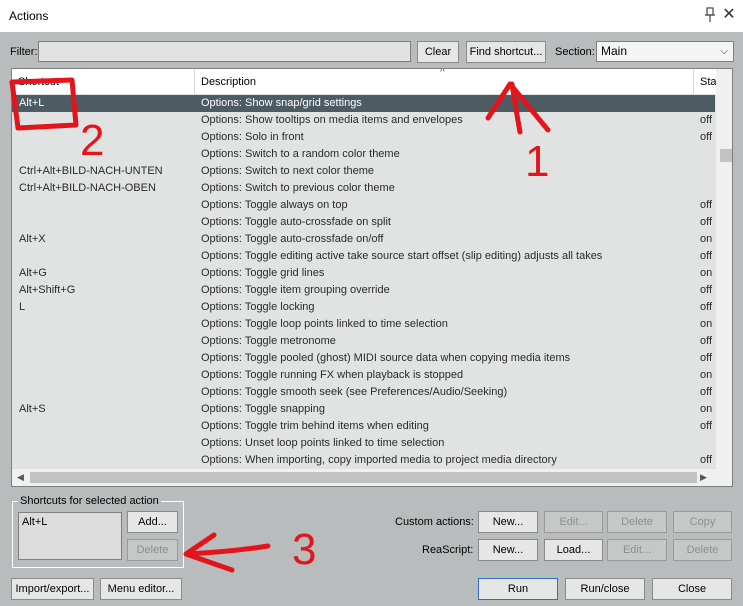  Describe the element at coordinates (363, 409) in the screenshot. I see `table-row: Alt+S Options: Toggle snapping on` at that location.